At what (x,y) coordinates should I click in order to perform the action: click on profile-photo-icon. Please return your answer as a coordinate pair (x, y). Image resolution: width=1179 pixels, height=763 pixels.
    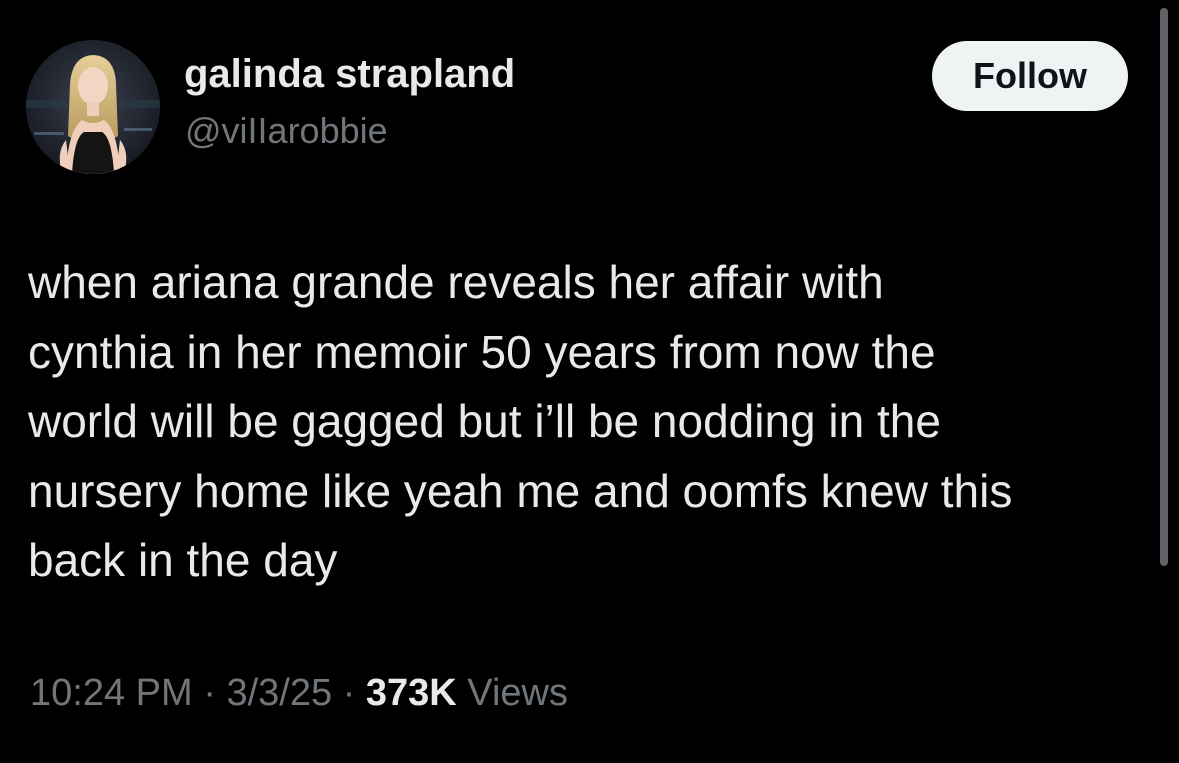
    Looking at the image, I should click on (93, 107).